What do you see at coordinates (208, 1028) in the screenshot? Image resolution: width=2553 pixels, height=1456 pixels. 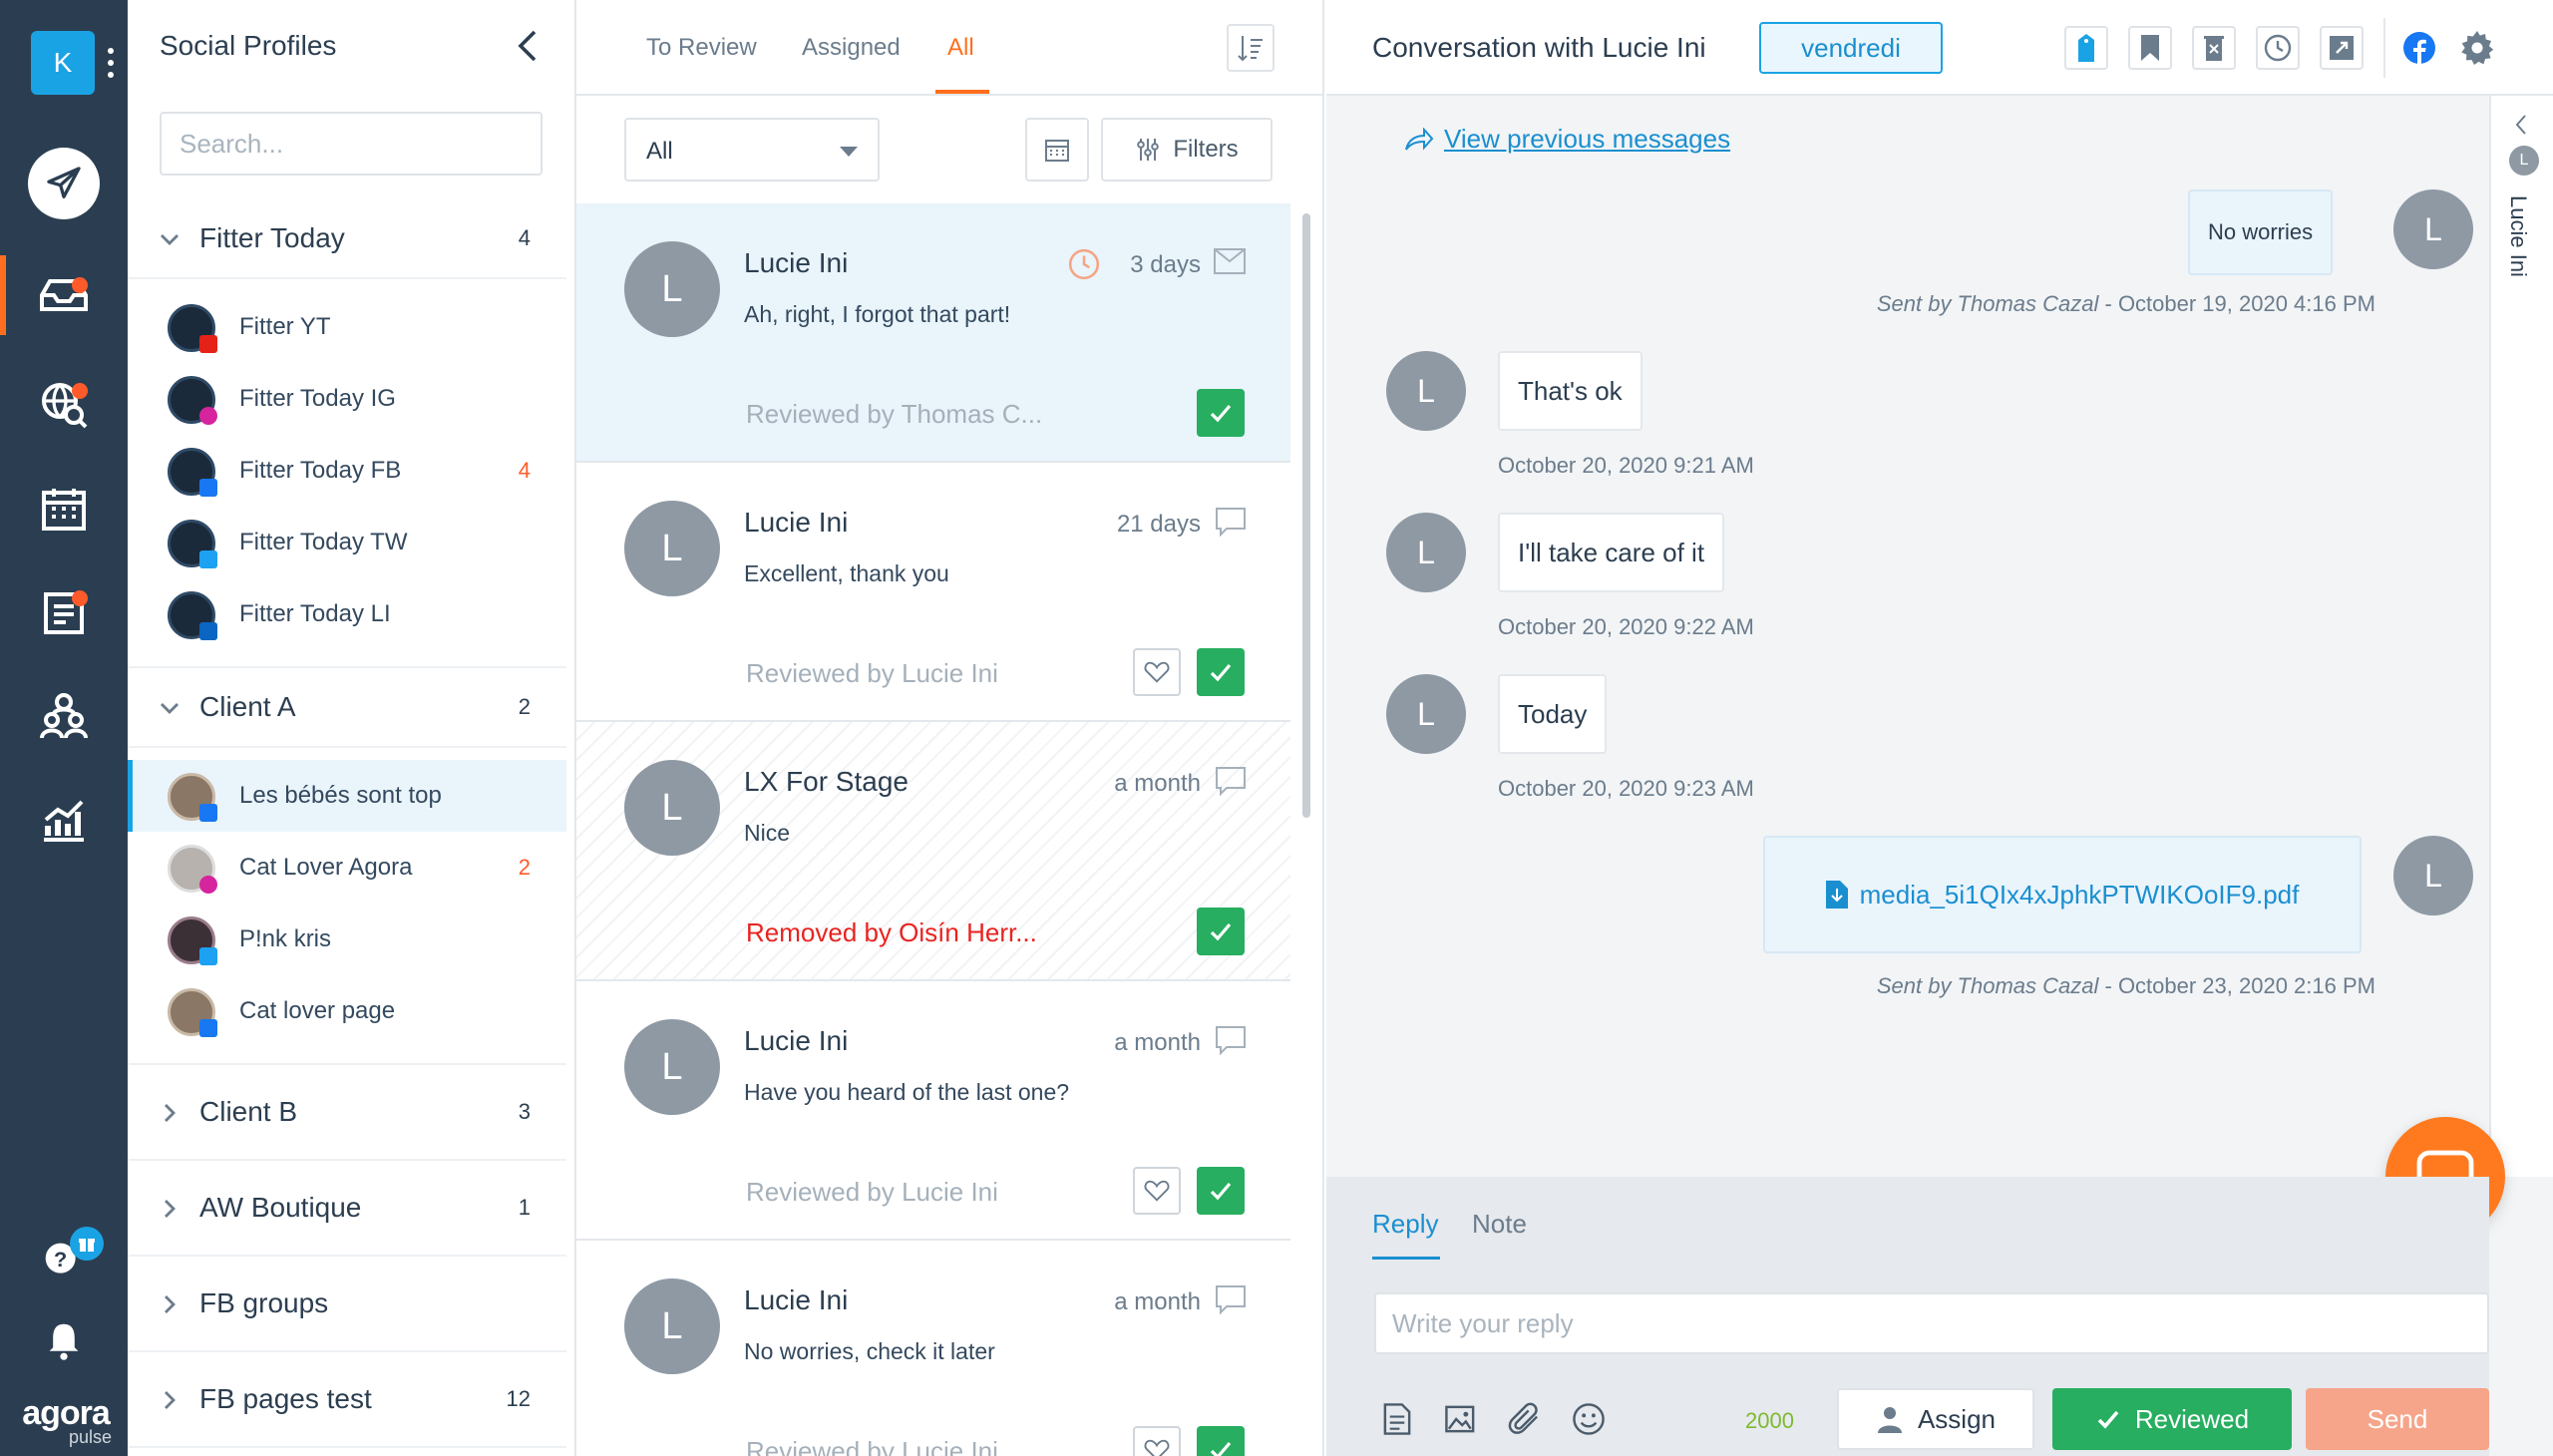 I see `facebook-icon` at bounding box center [208, 1028].